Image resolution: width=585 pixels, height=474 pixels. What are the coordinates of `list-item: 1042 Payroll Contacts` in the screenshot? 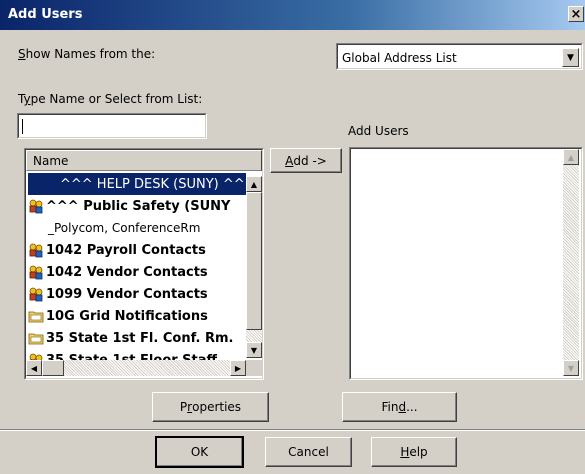 It's located at (137, 250).